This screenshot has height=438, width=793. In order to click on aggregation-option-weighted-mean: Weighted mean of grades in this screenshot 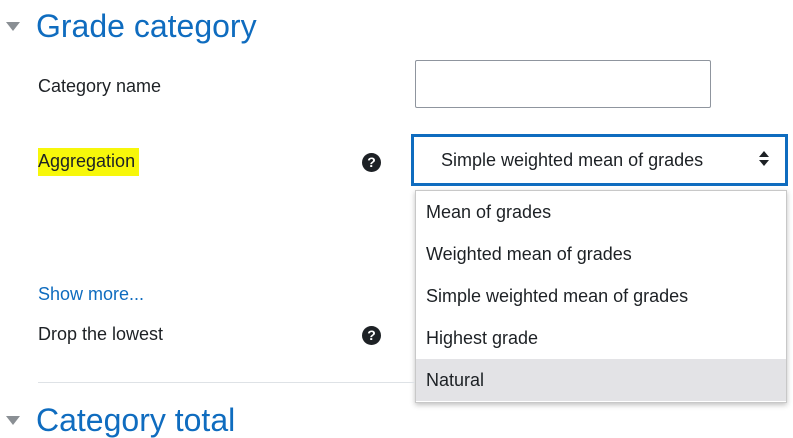, I will do `click(601, 254)`.